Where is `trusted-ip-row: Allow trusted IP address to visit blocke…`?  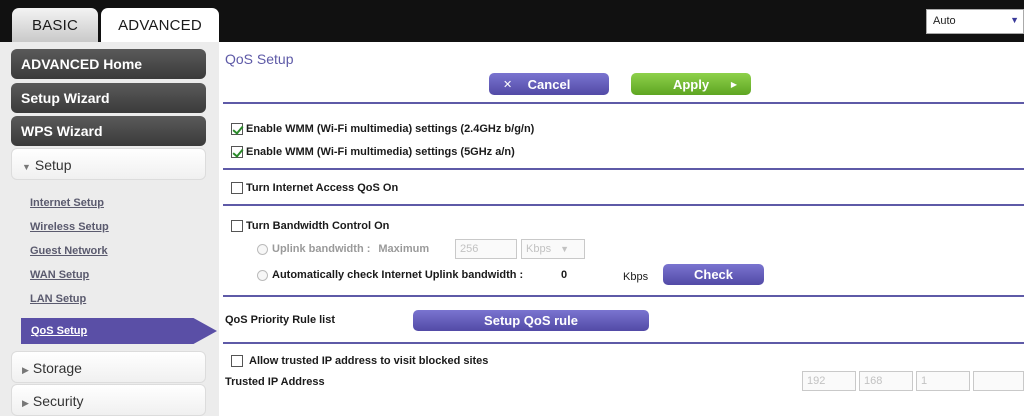
trusted-ip-row: Allow trusted IP address to visit blocke… is located at coordinates (359, 361).